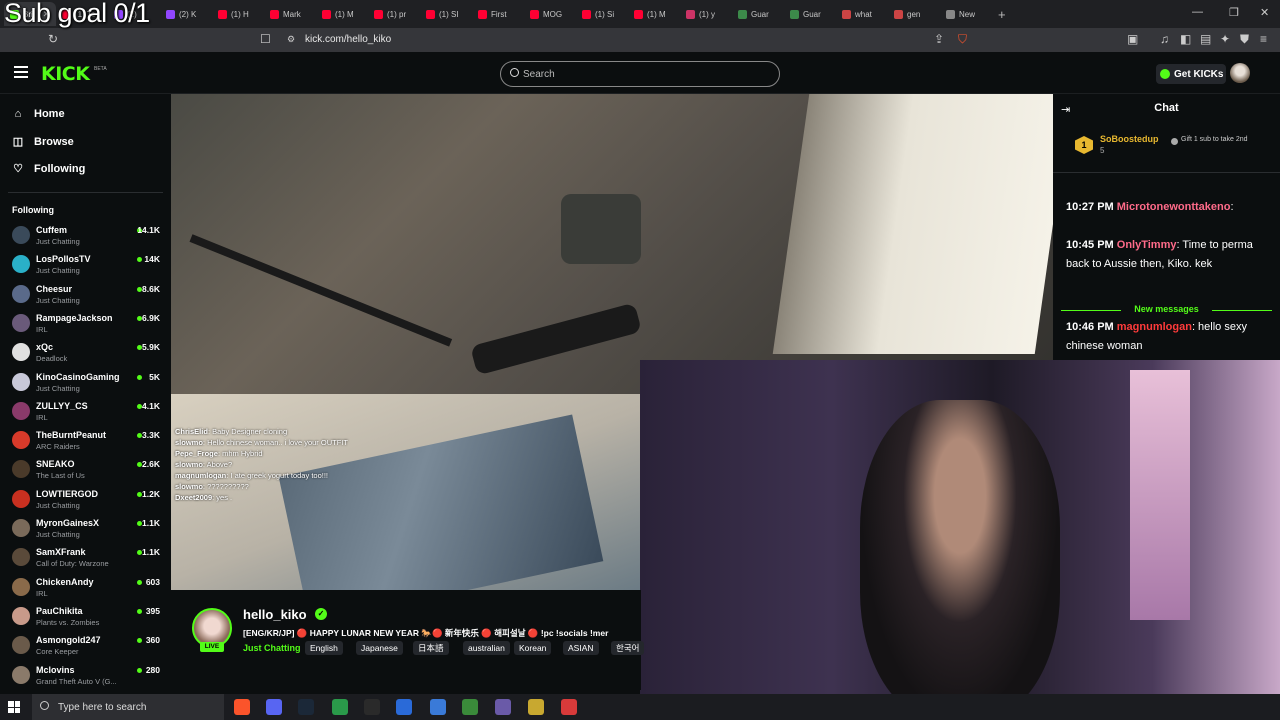 The image size is (1280, 720). What do you see at coordinates (53, 39) in the screenshot?
I see `reload-icon: ↻` at bounding box center [53, 39].